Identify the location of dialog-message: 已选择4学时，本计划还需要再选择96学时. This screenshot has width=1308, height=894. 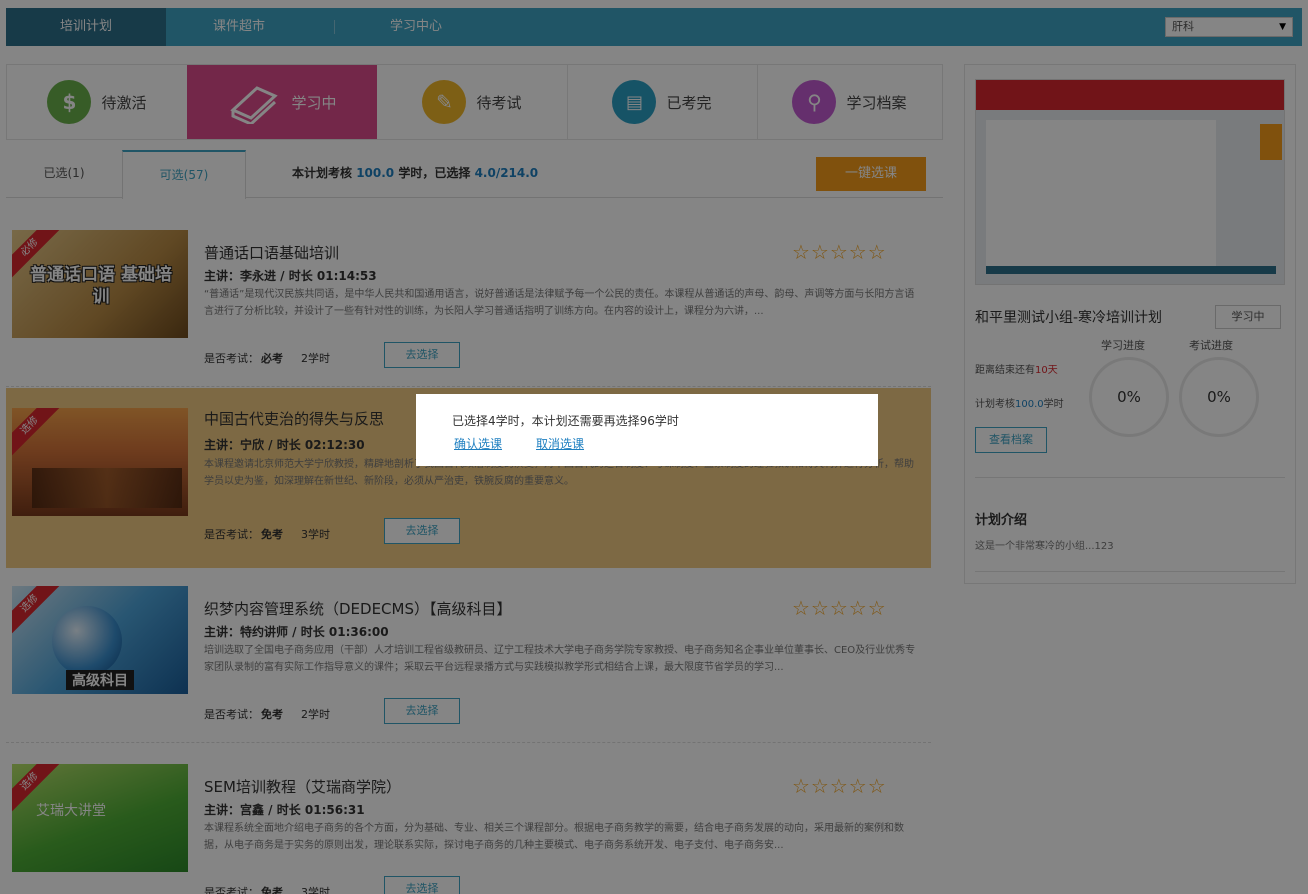
(565, 421).